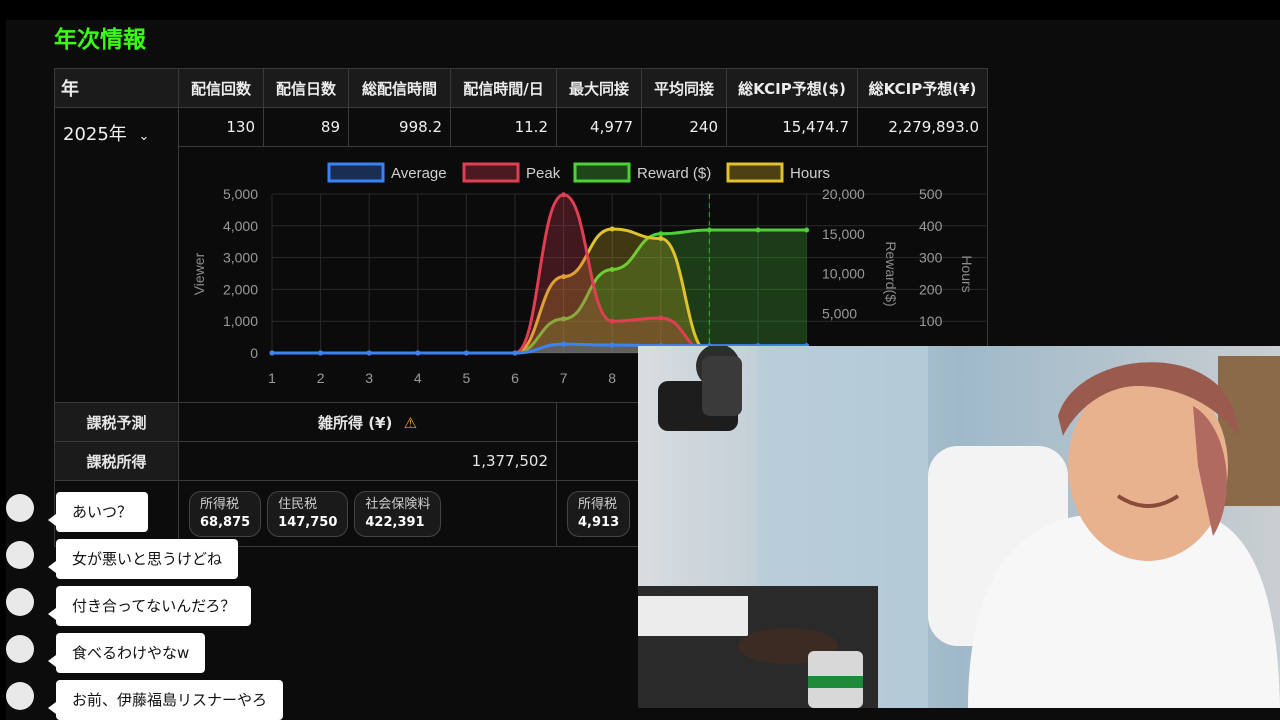 This screenshot has height=720, width=1280. I want to click on chat-bubble: お前、伊藤福島リスナーやろ, so click(165, 700).